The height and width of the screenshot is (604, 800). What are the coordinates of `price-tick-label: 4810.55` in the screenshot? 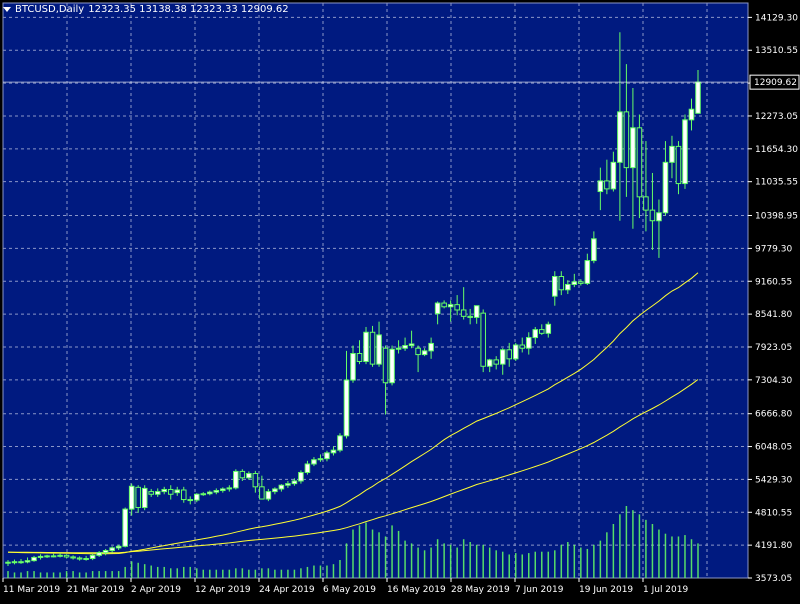 It's located at (773, 513).